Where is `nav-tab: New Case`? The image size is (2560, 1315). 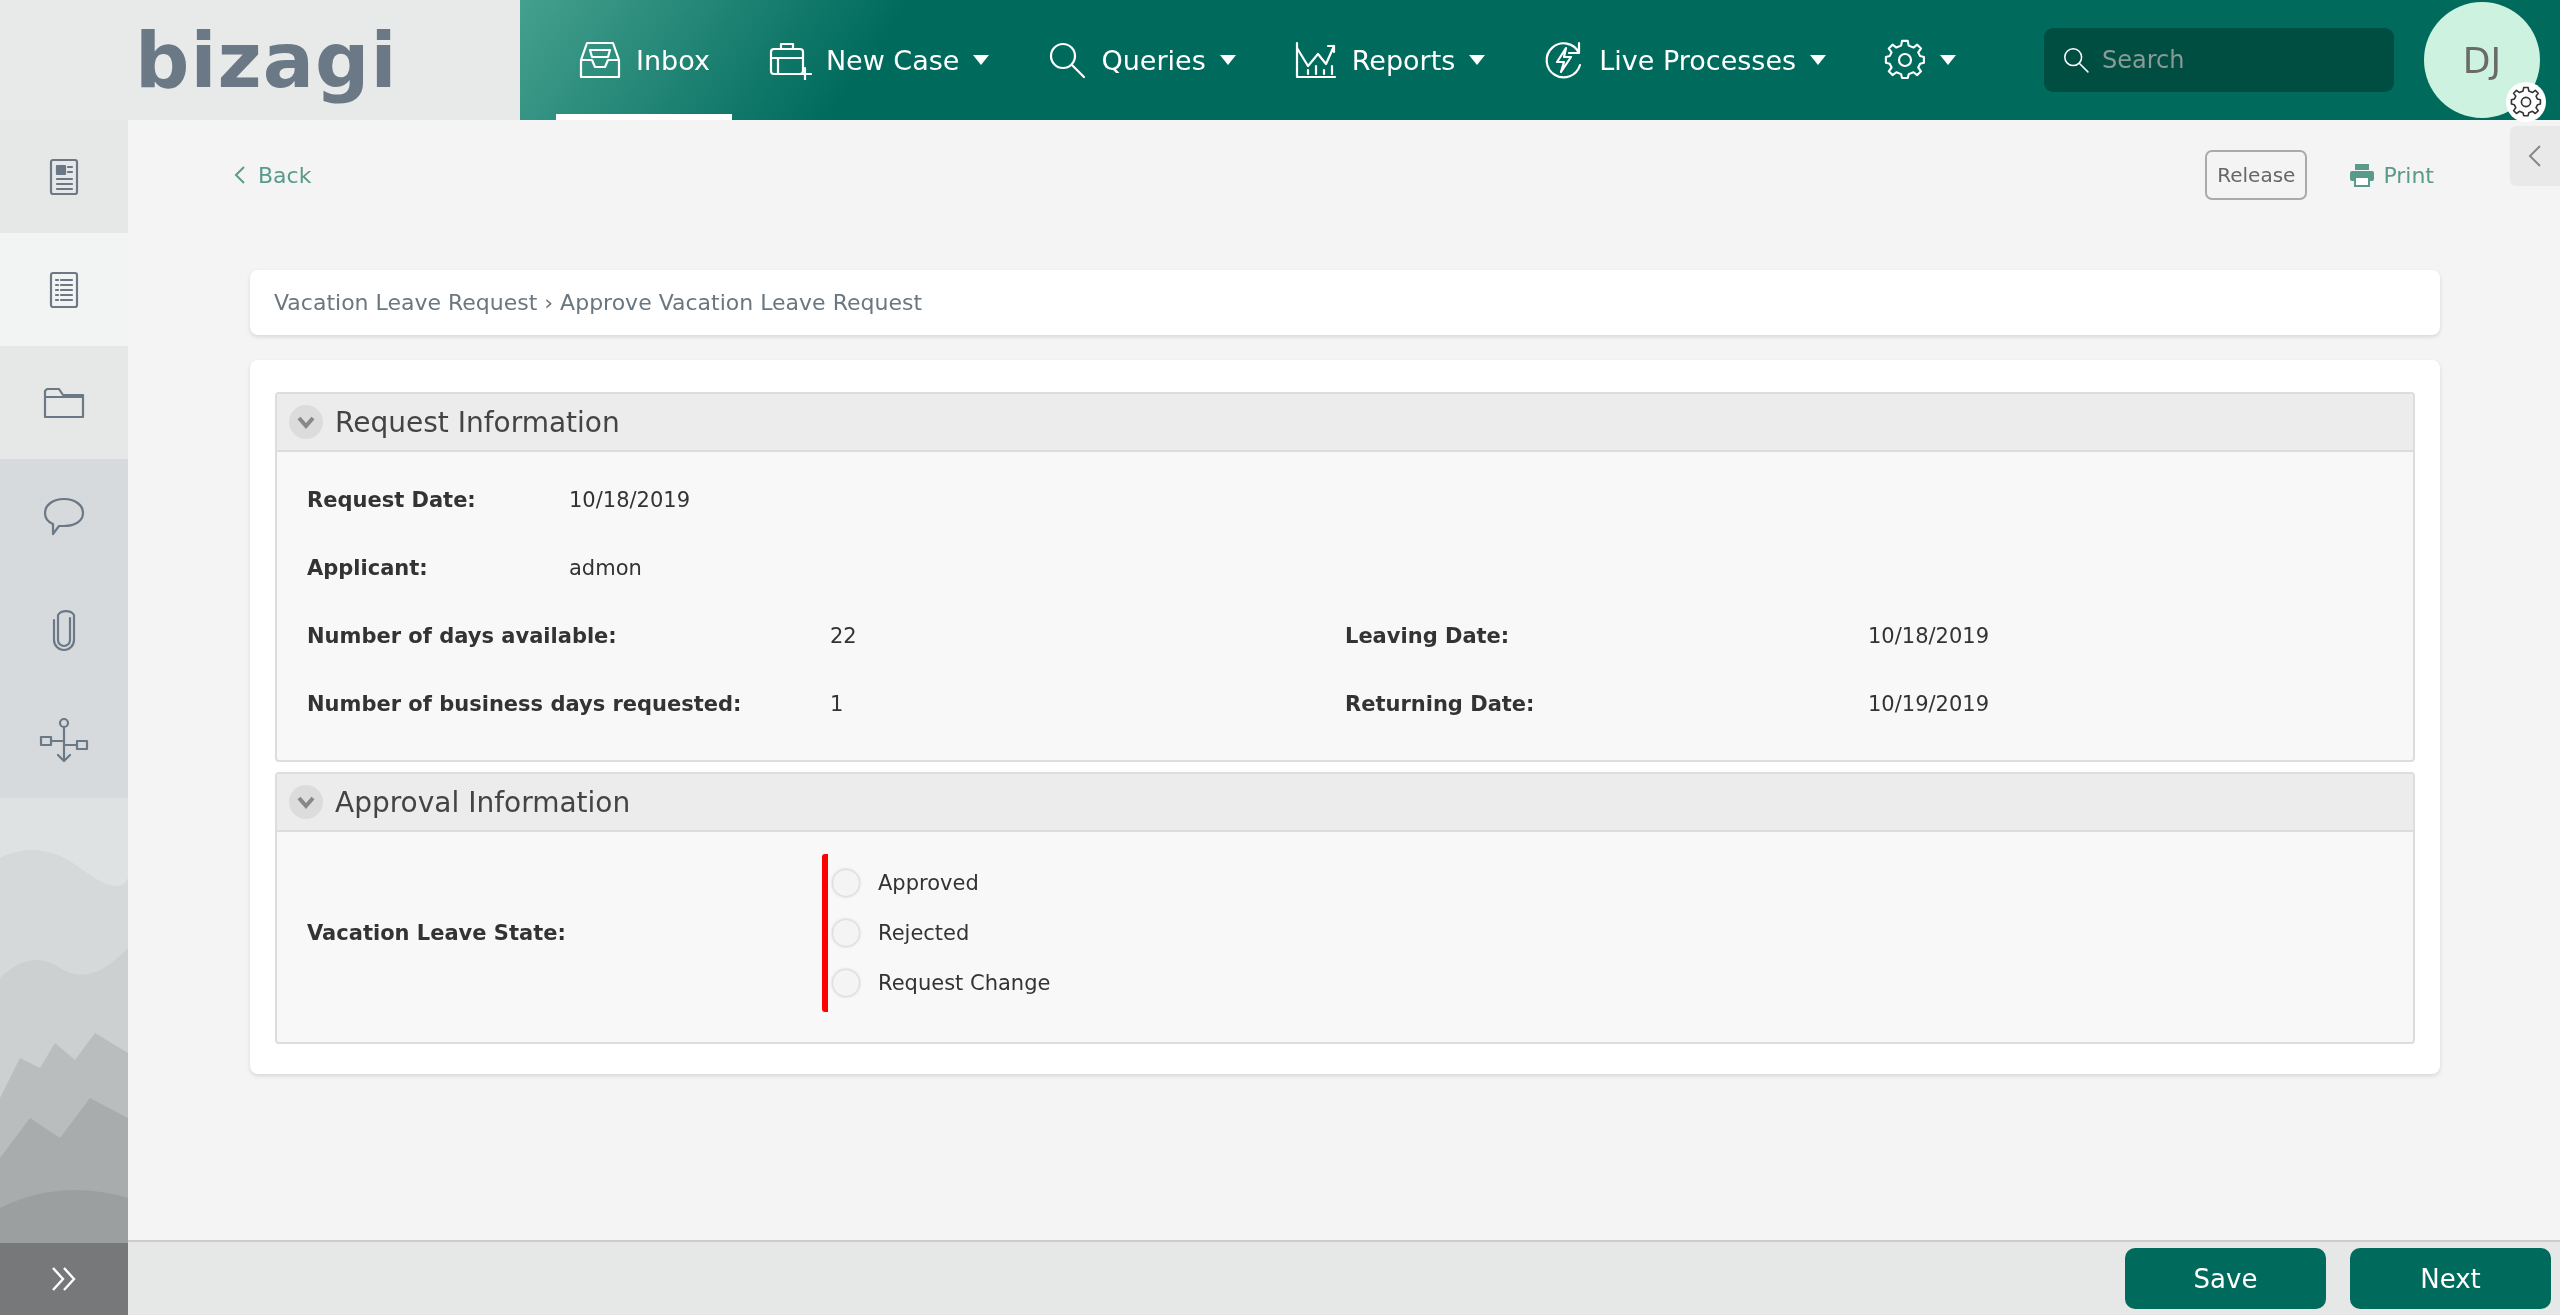
nav-tab: New Case is located at coordinates (878, 60).